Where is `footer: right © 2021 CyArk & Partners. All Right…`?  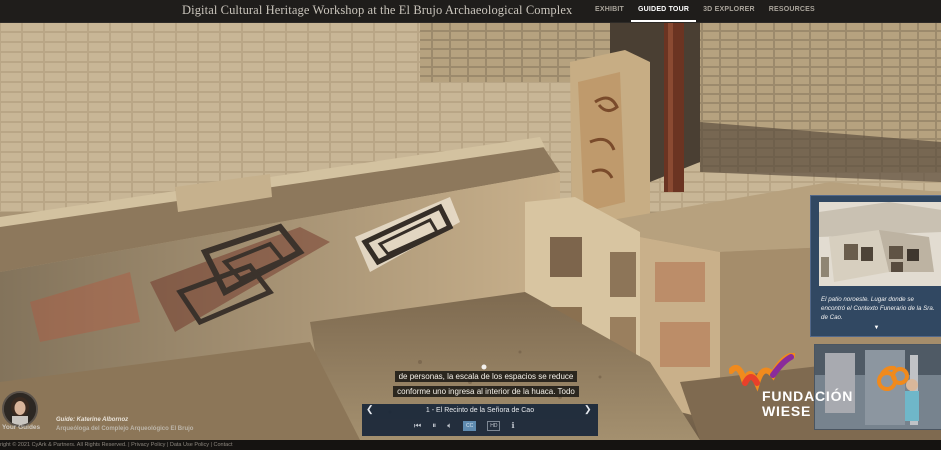
footer: right © 2021 CyArk & Partners. All Right… is located at coordinates (470, 445).